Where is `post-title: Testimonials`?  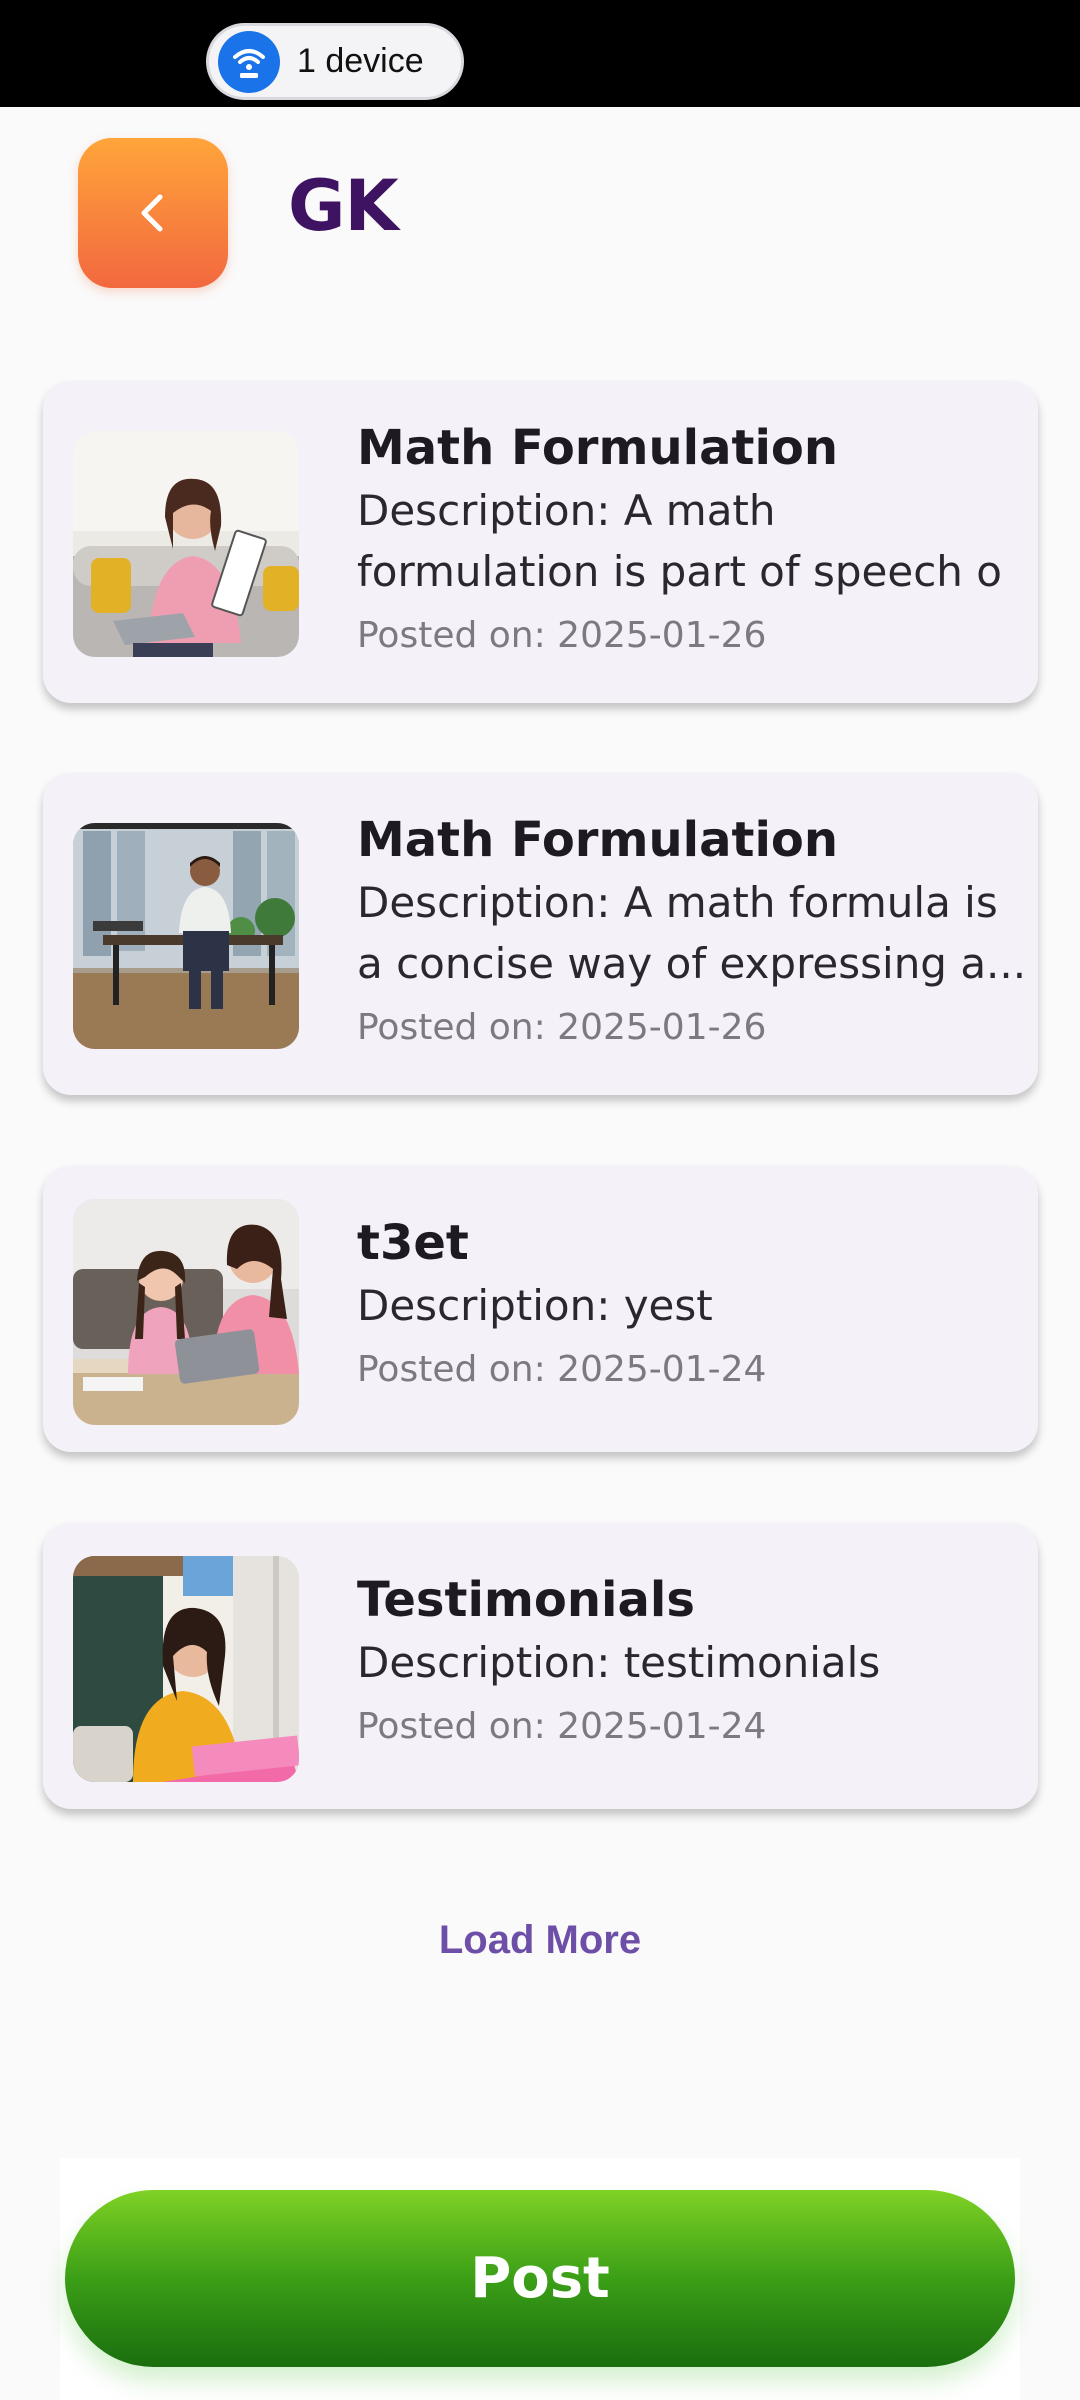 post-title: Testimonials is located at coordinates (526, 1600).